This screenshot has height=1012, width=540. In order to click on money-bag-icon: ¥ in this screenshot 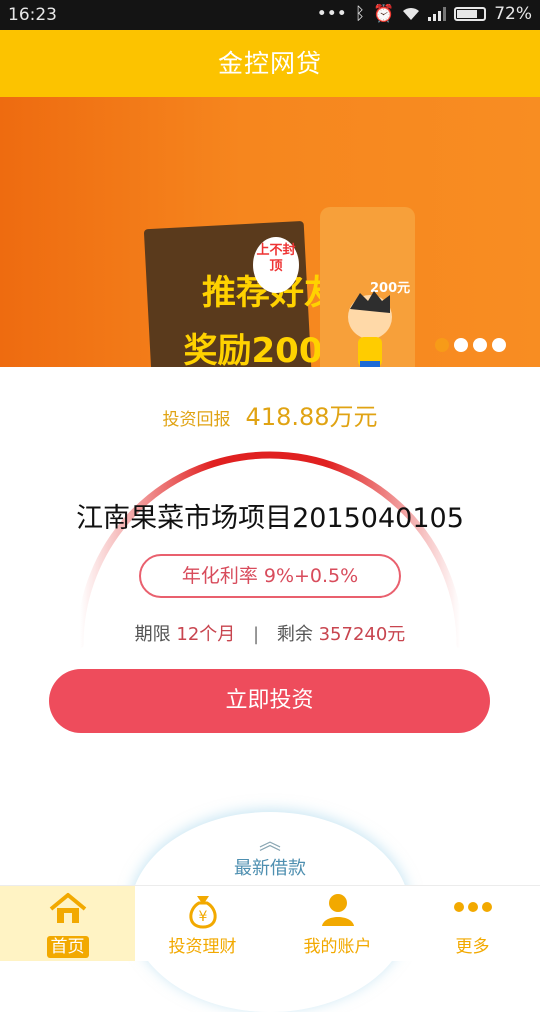, I will do `click(202, 912)`.